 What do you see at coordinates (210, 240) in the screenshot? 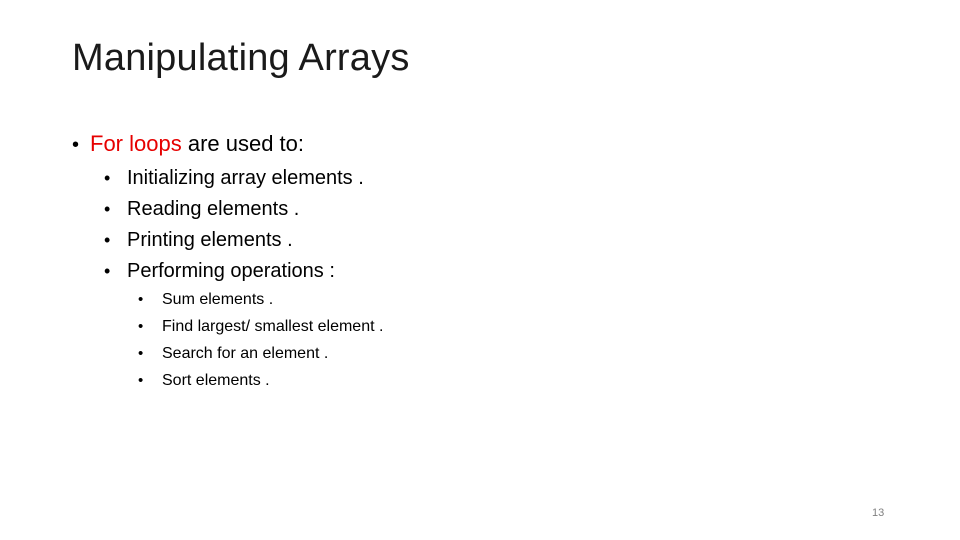
I see `list-item-text: Printing elements .` at bounding box center [210, 240].